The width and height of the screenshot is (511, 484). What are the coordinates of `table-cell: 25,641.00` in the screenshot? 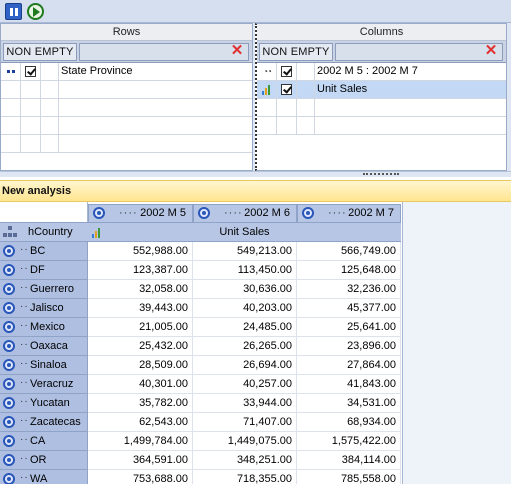 It's located at (349, 327).